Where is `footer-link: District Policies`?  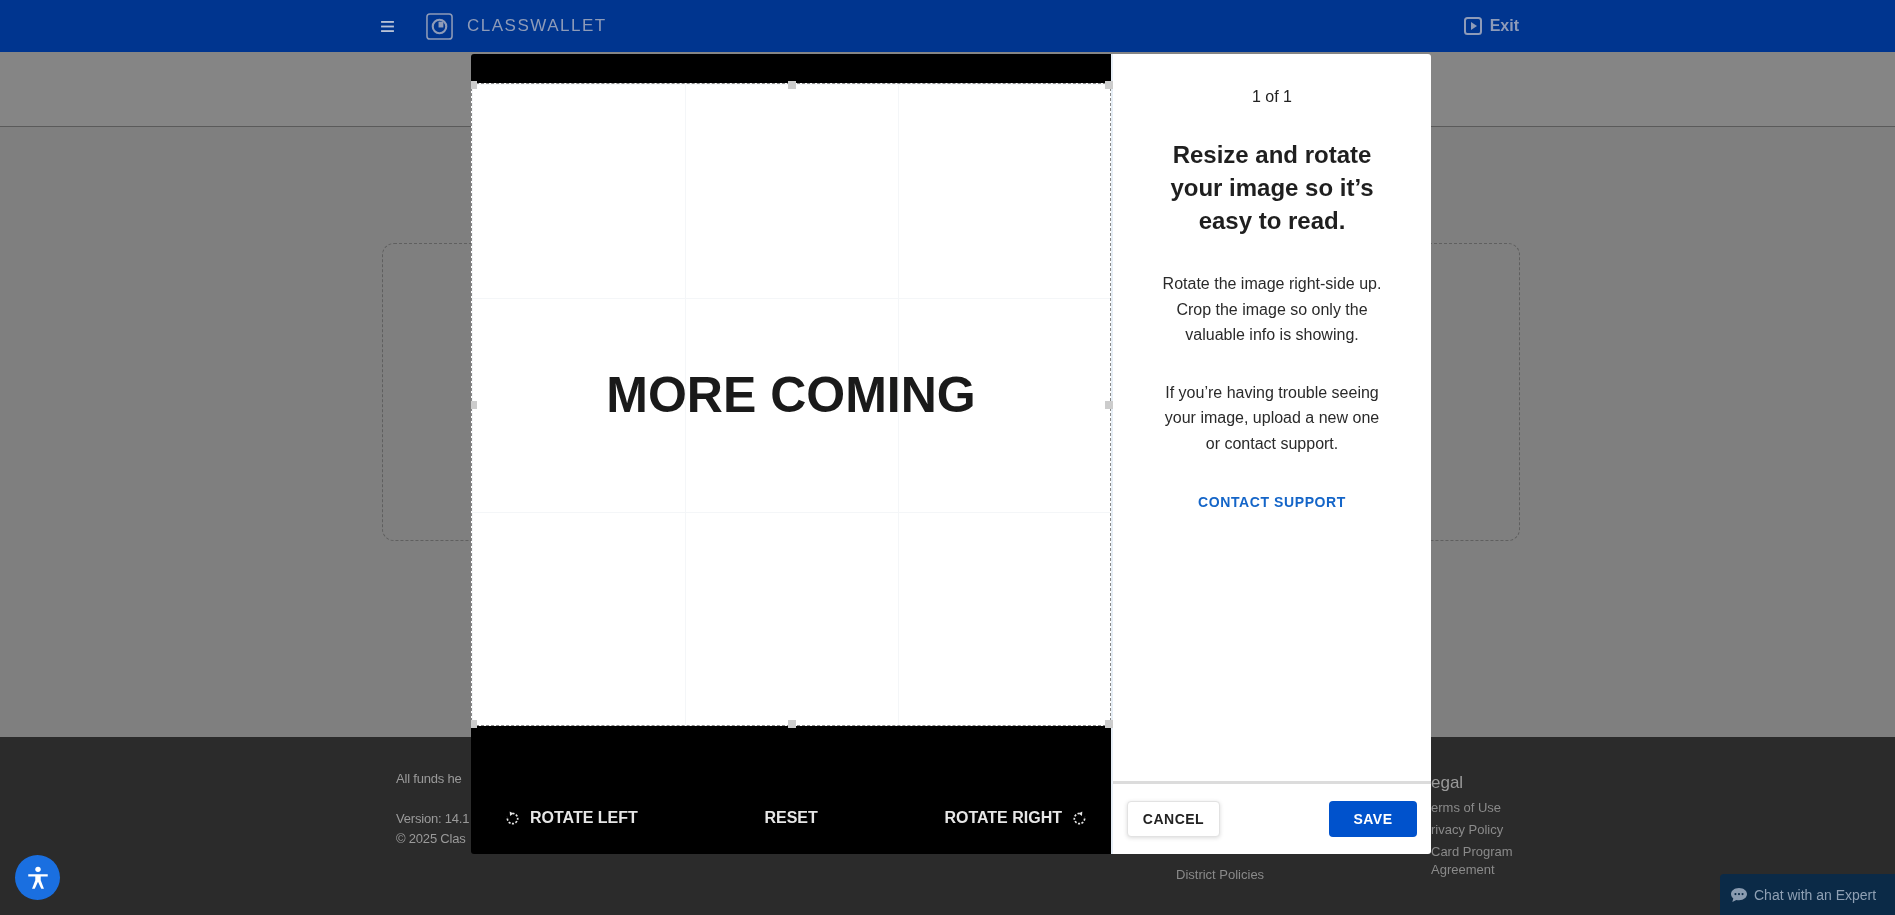
footer-link: District Policies is located at coordinates (1220, 874).